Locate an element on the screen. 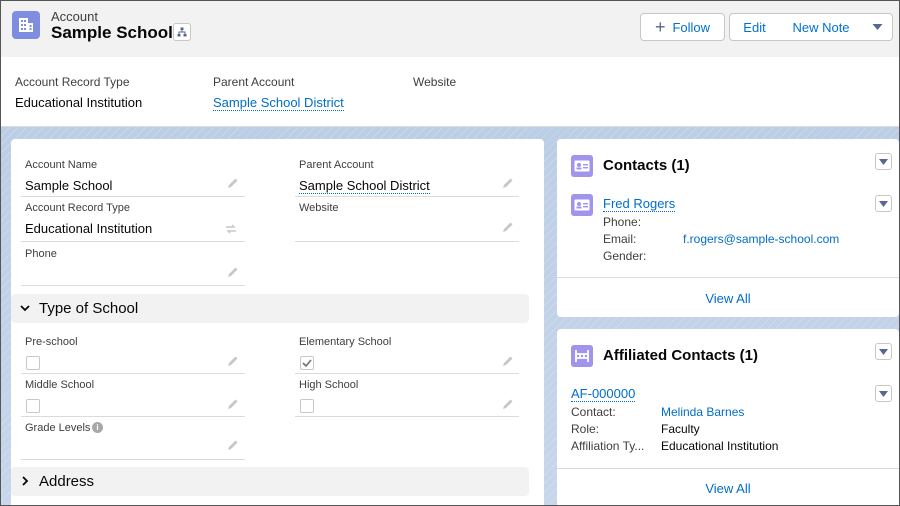  more-actions-button is located at coordinates (878, 27).